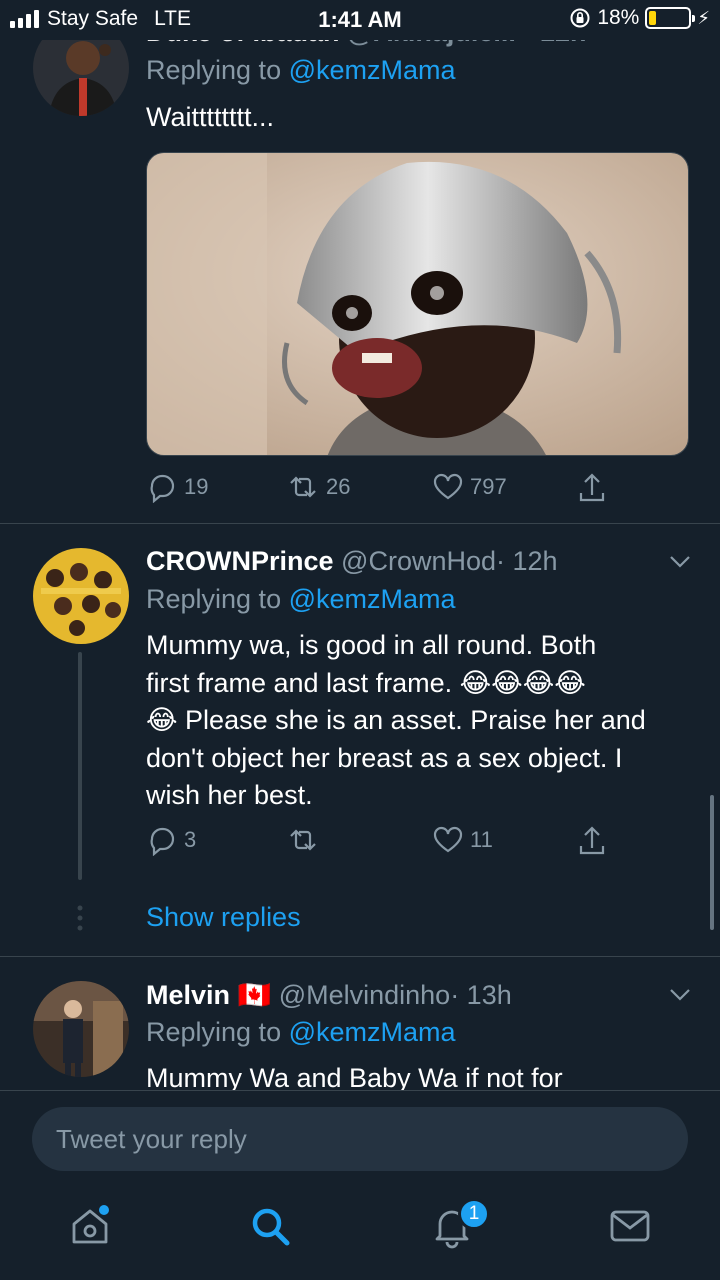 The image size is (720, 1280). Describe the element at coordinates (366, 682) in the screenshot. I see `tweet-text-line: first frame and last frame. 😂😂😂😂` at that location.